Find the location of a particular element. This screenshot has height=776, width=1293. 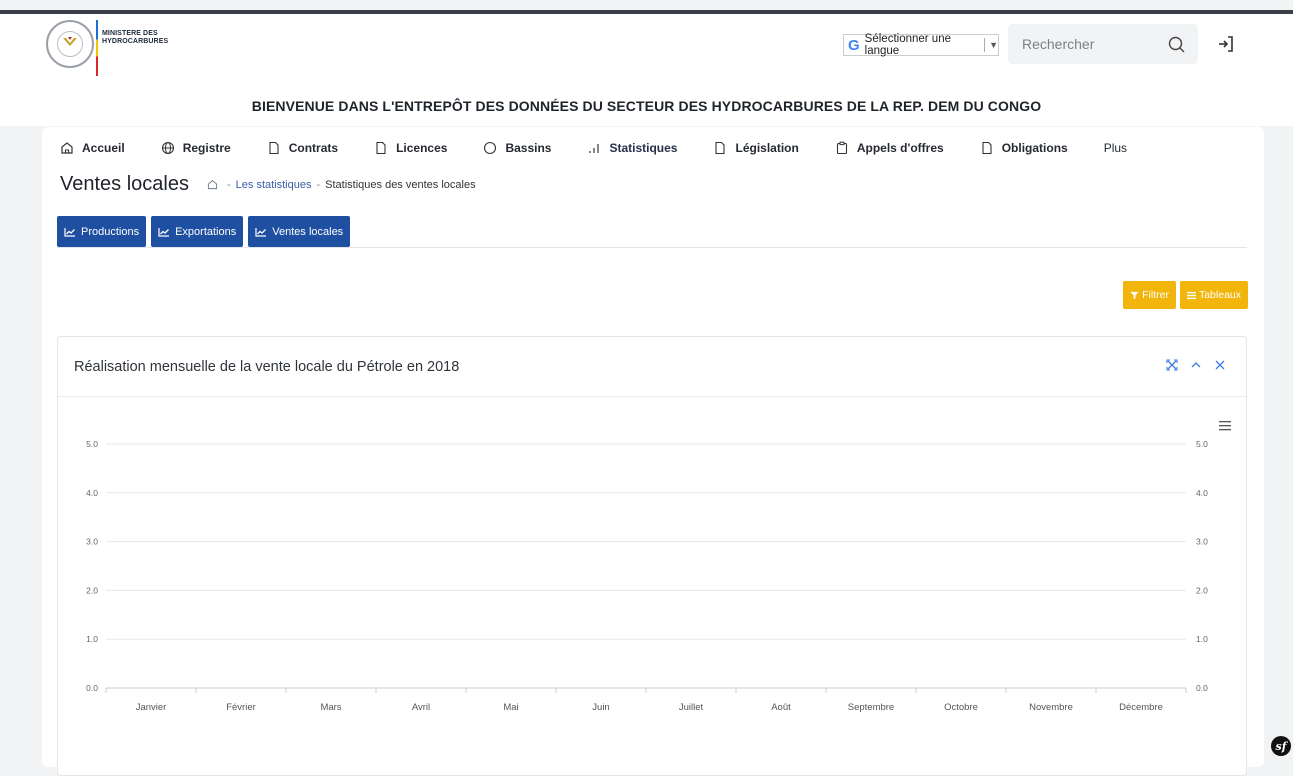

y2-tick-label: 2.0 is located at coordinates (1202, 590).